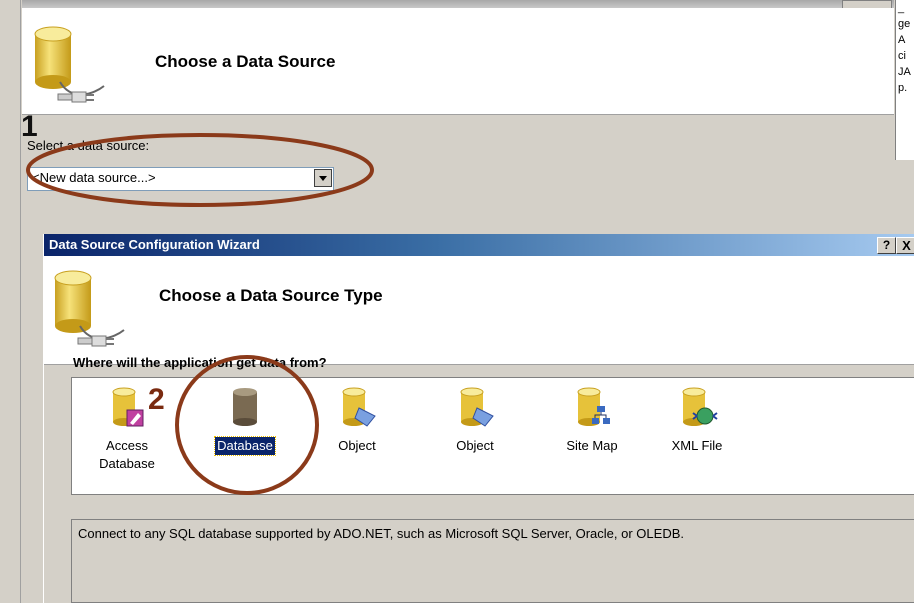 Image resolution: width=914 pixels, height=603 pixels. Describe the element at coordinates (154, 244) in the screenshot. I see `wizard-title: Data Source Configuration Wizard` at that location.